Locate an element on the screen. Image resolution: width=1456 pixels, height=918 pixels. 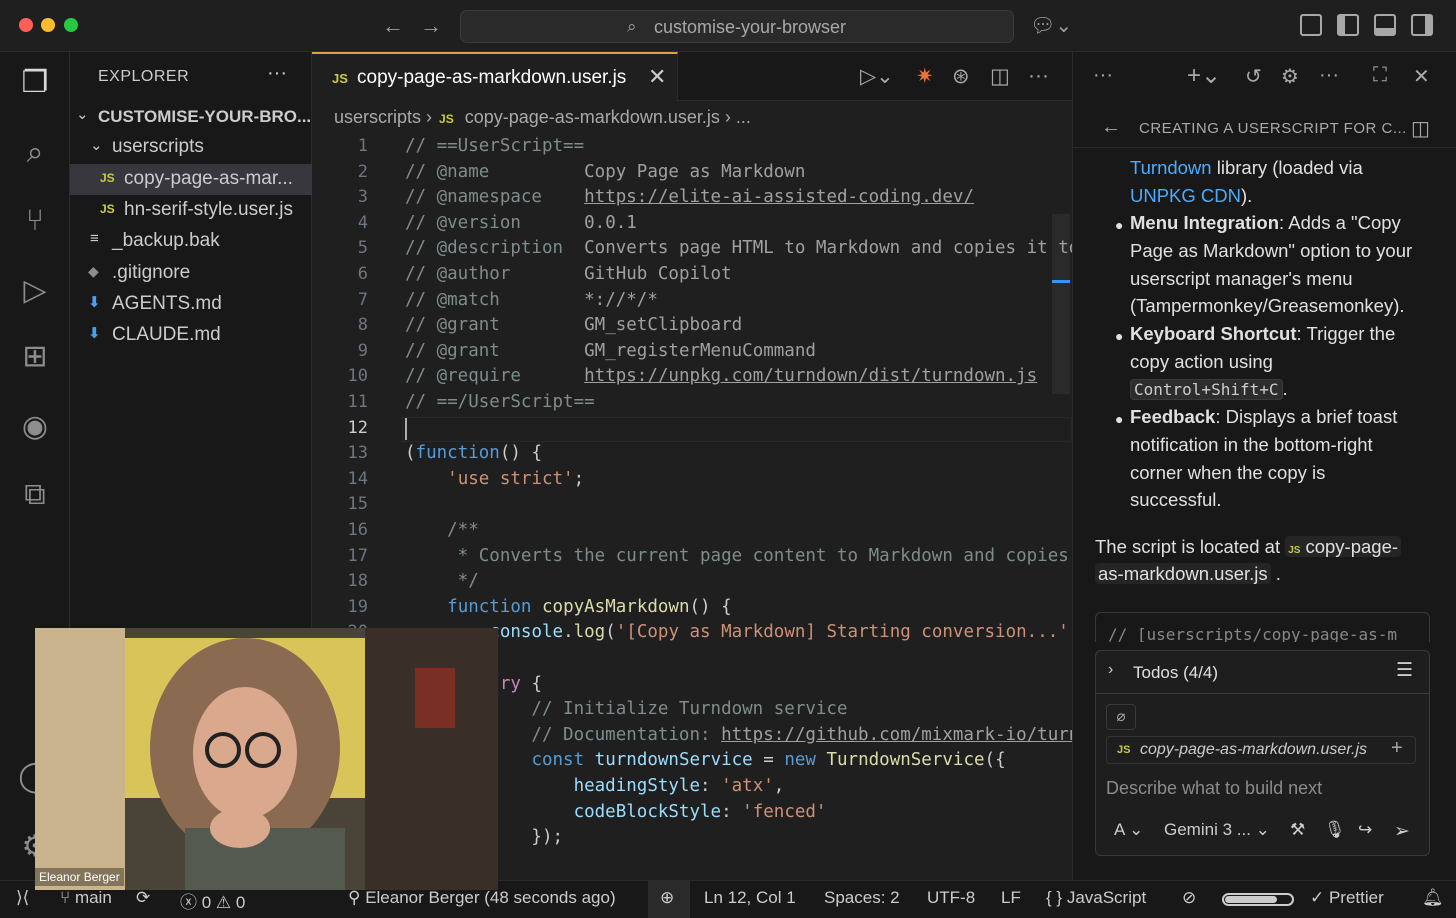
microphone-icon: 🎙︎ is located at coordinates (1335, 830).